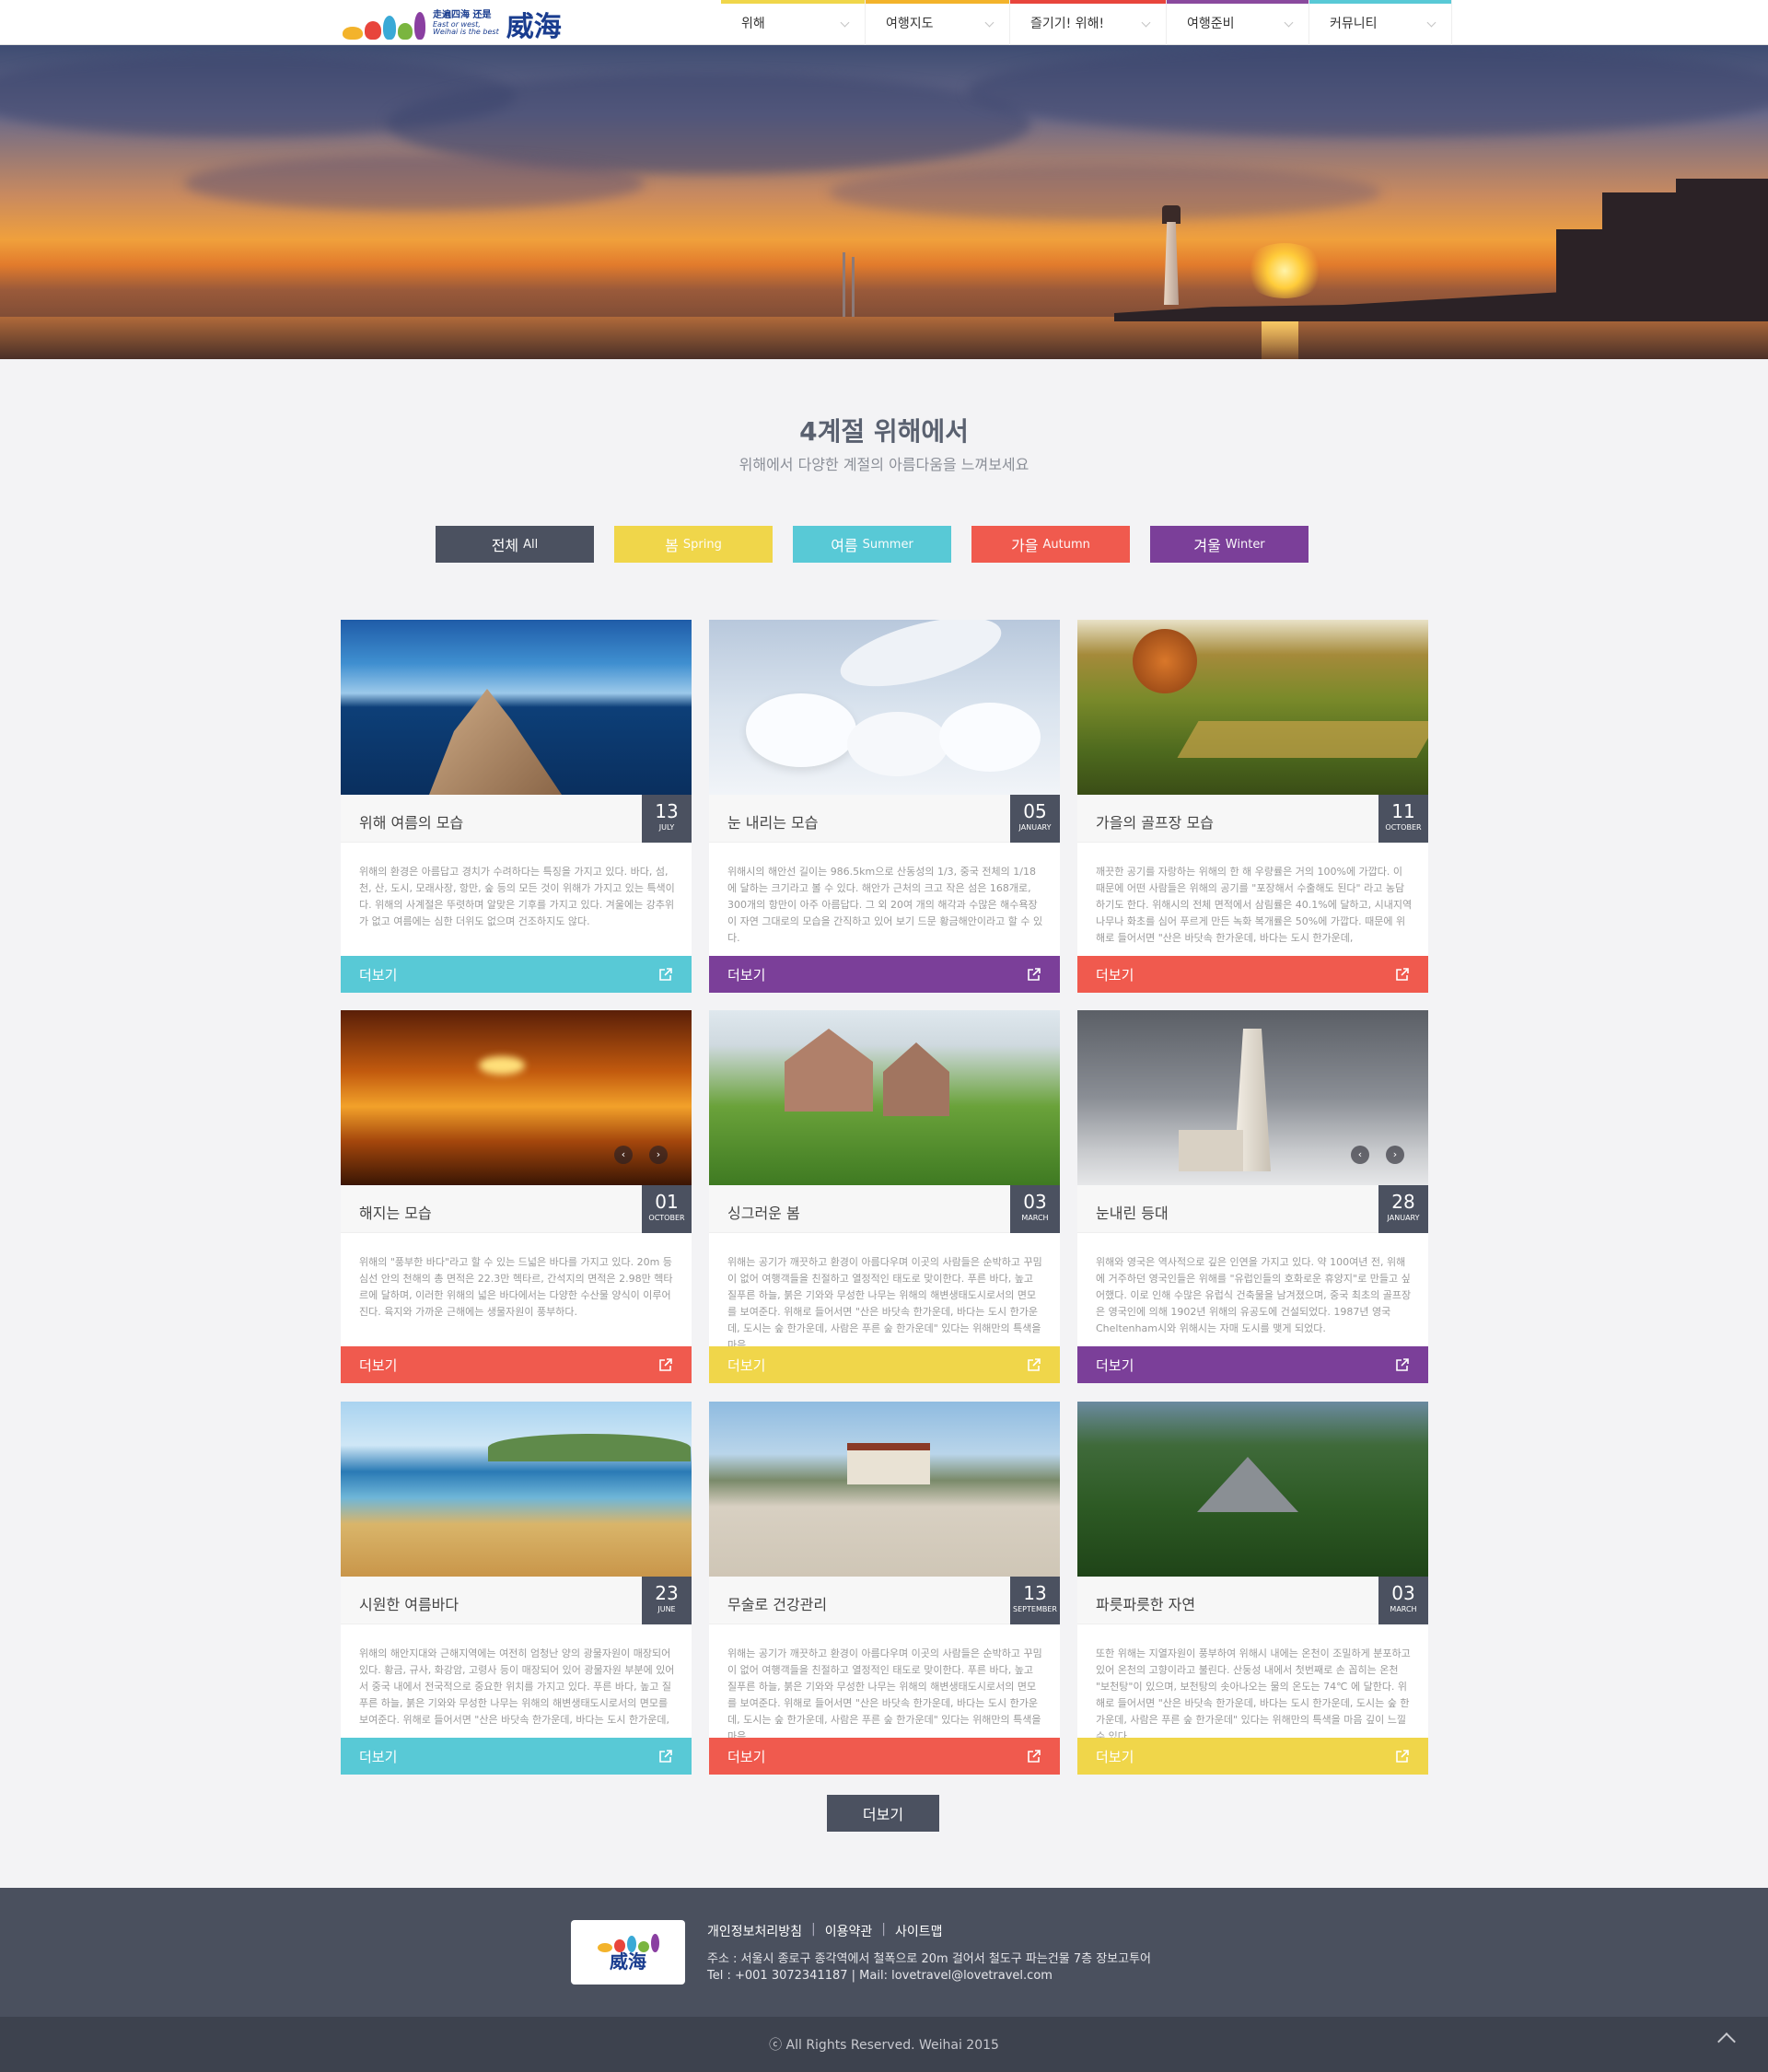 The image size is (1768, 2072). I want to click on card-date-badge: 01 OCTOBER, so click(667, 1209).